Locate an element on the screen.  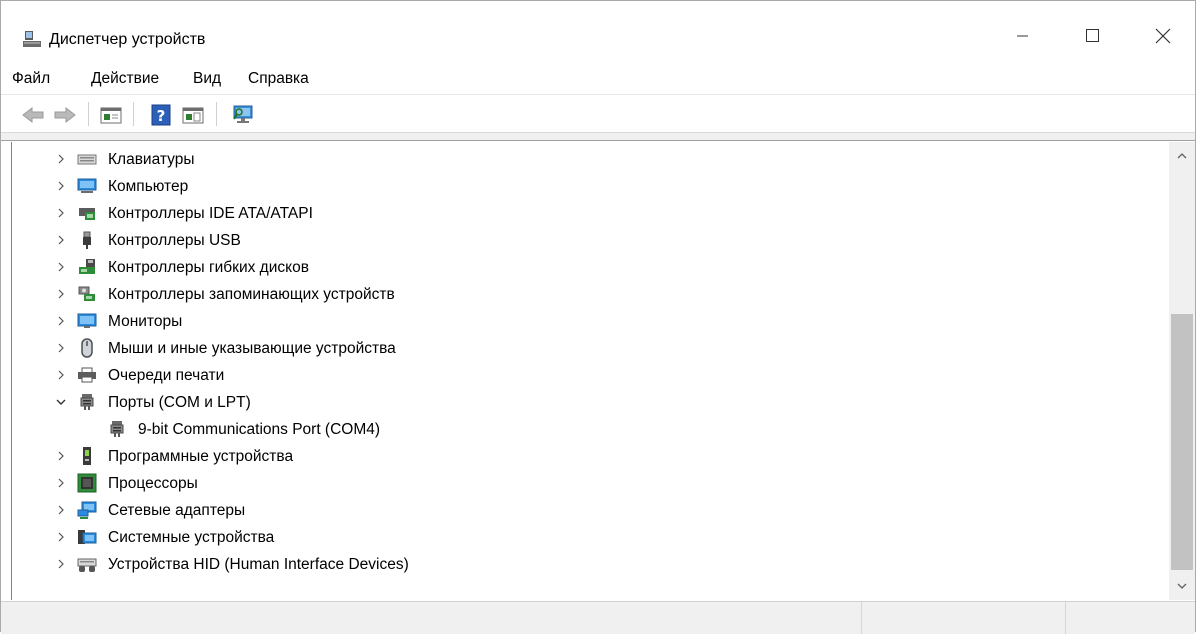
computer-icon is located at coordinates (87, 186).